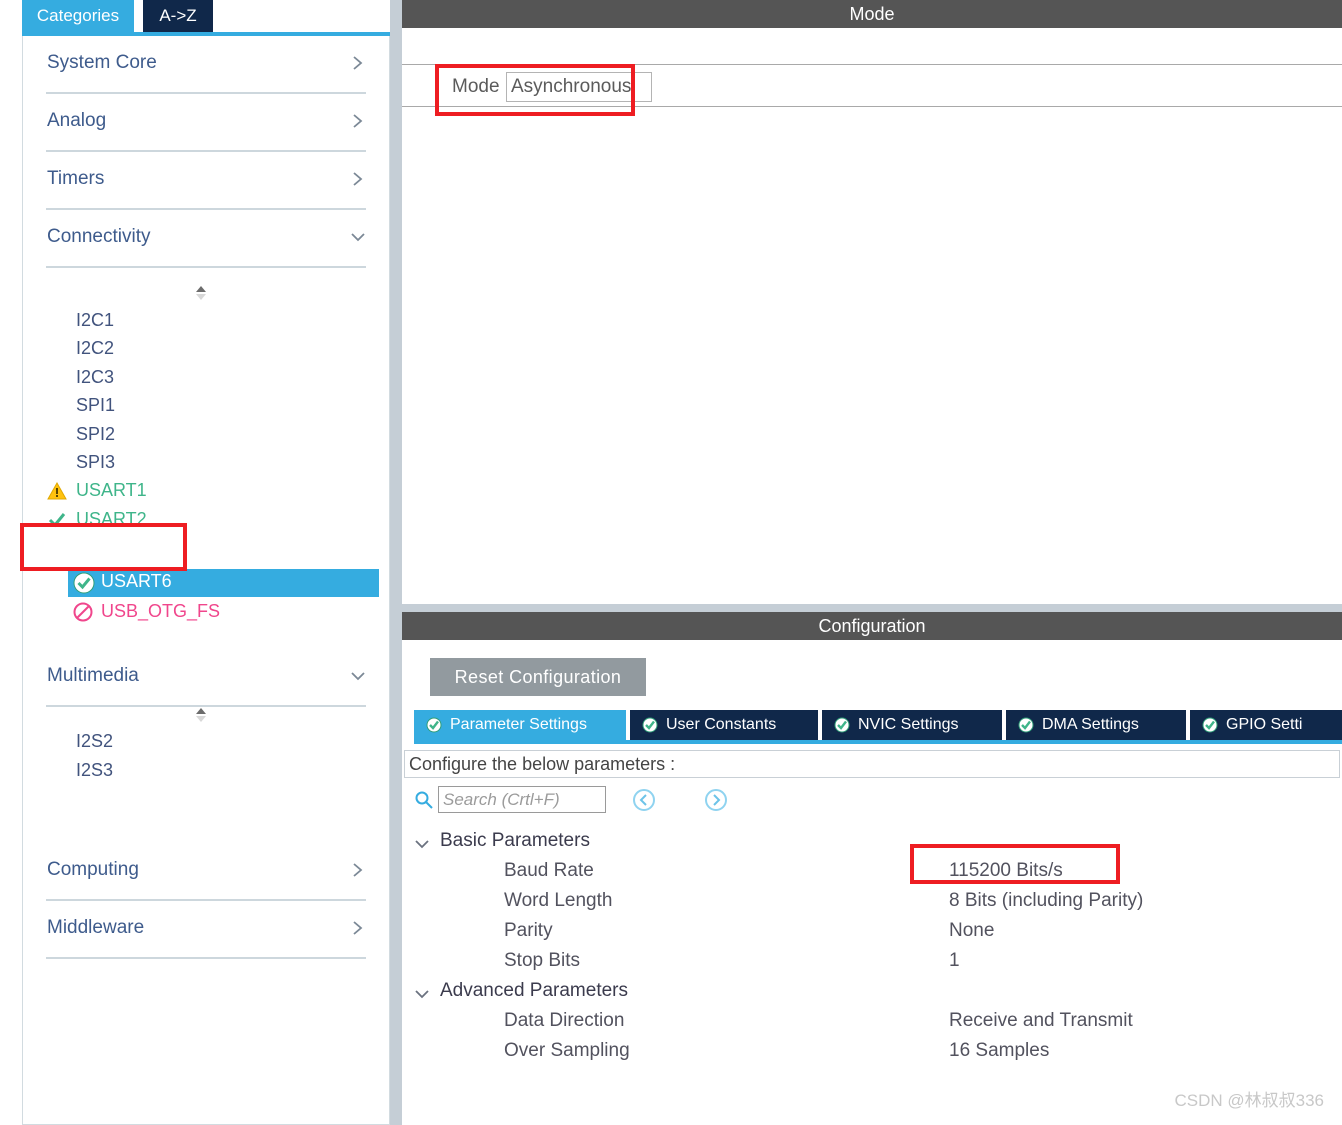 The image size is (1342, 1125). What do you see at coordinates (644, 802) in the screenshot?
I see `search-previous-icon` at bounding box center [644, 802].